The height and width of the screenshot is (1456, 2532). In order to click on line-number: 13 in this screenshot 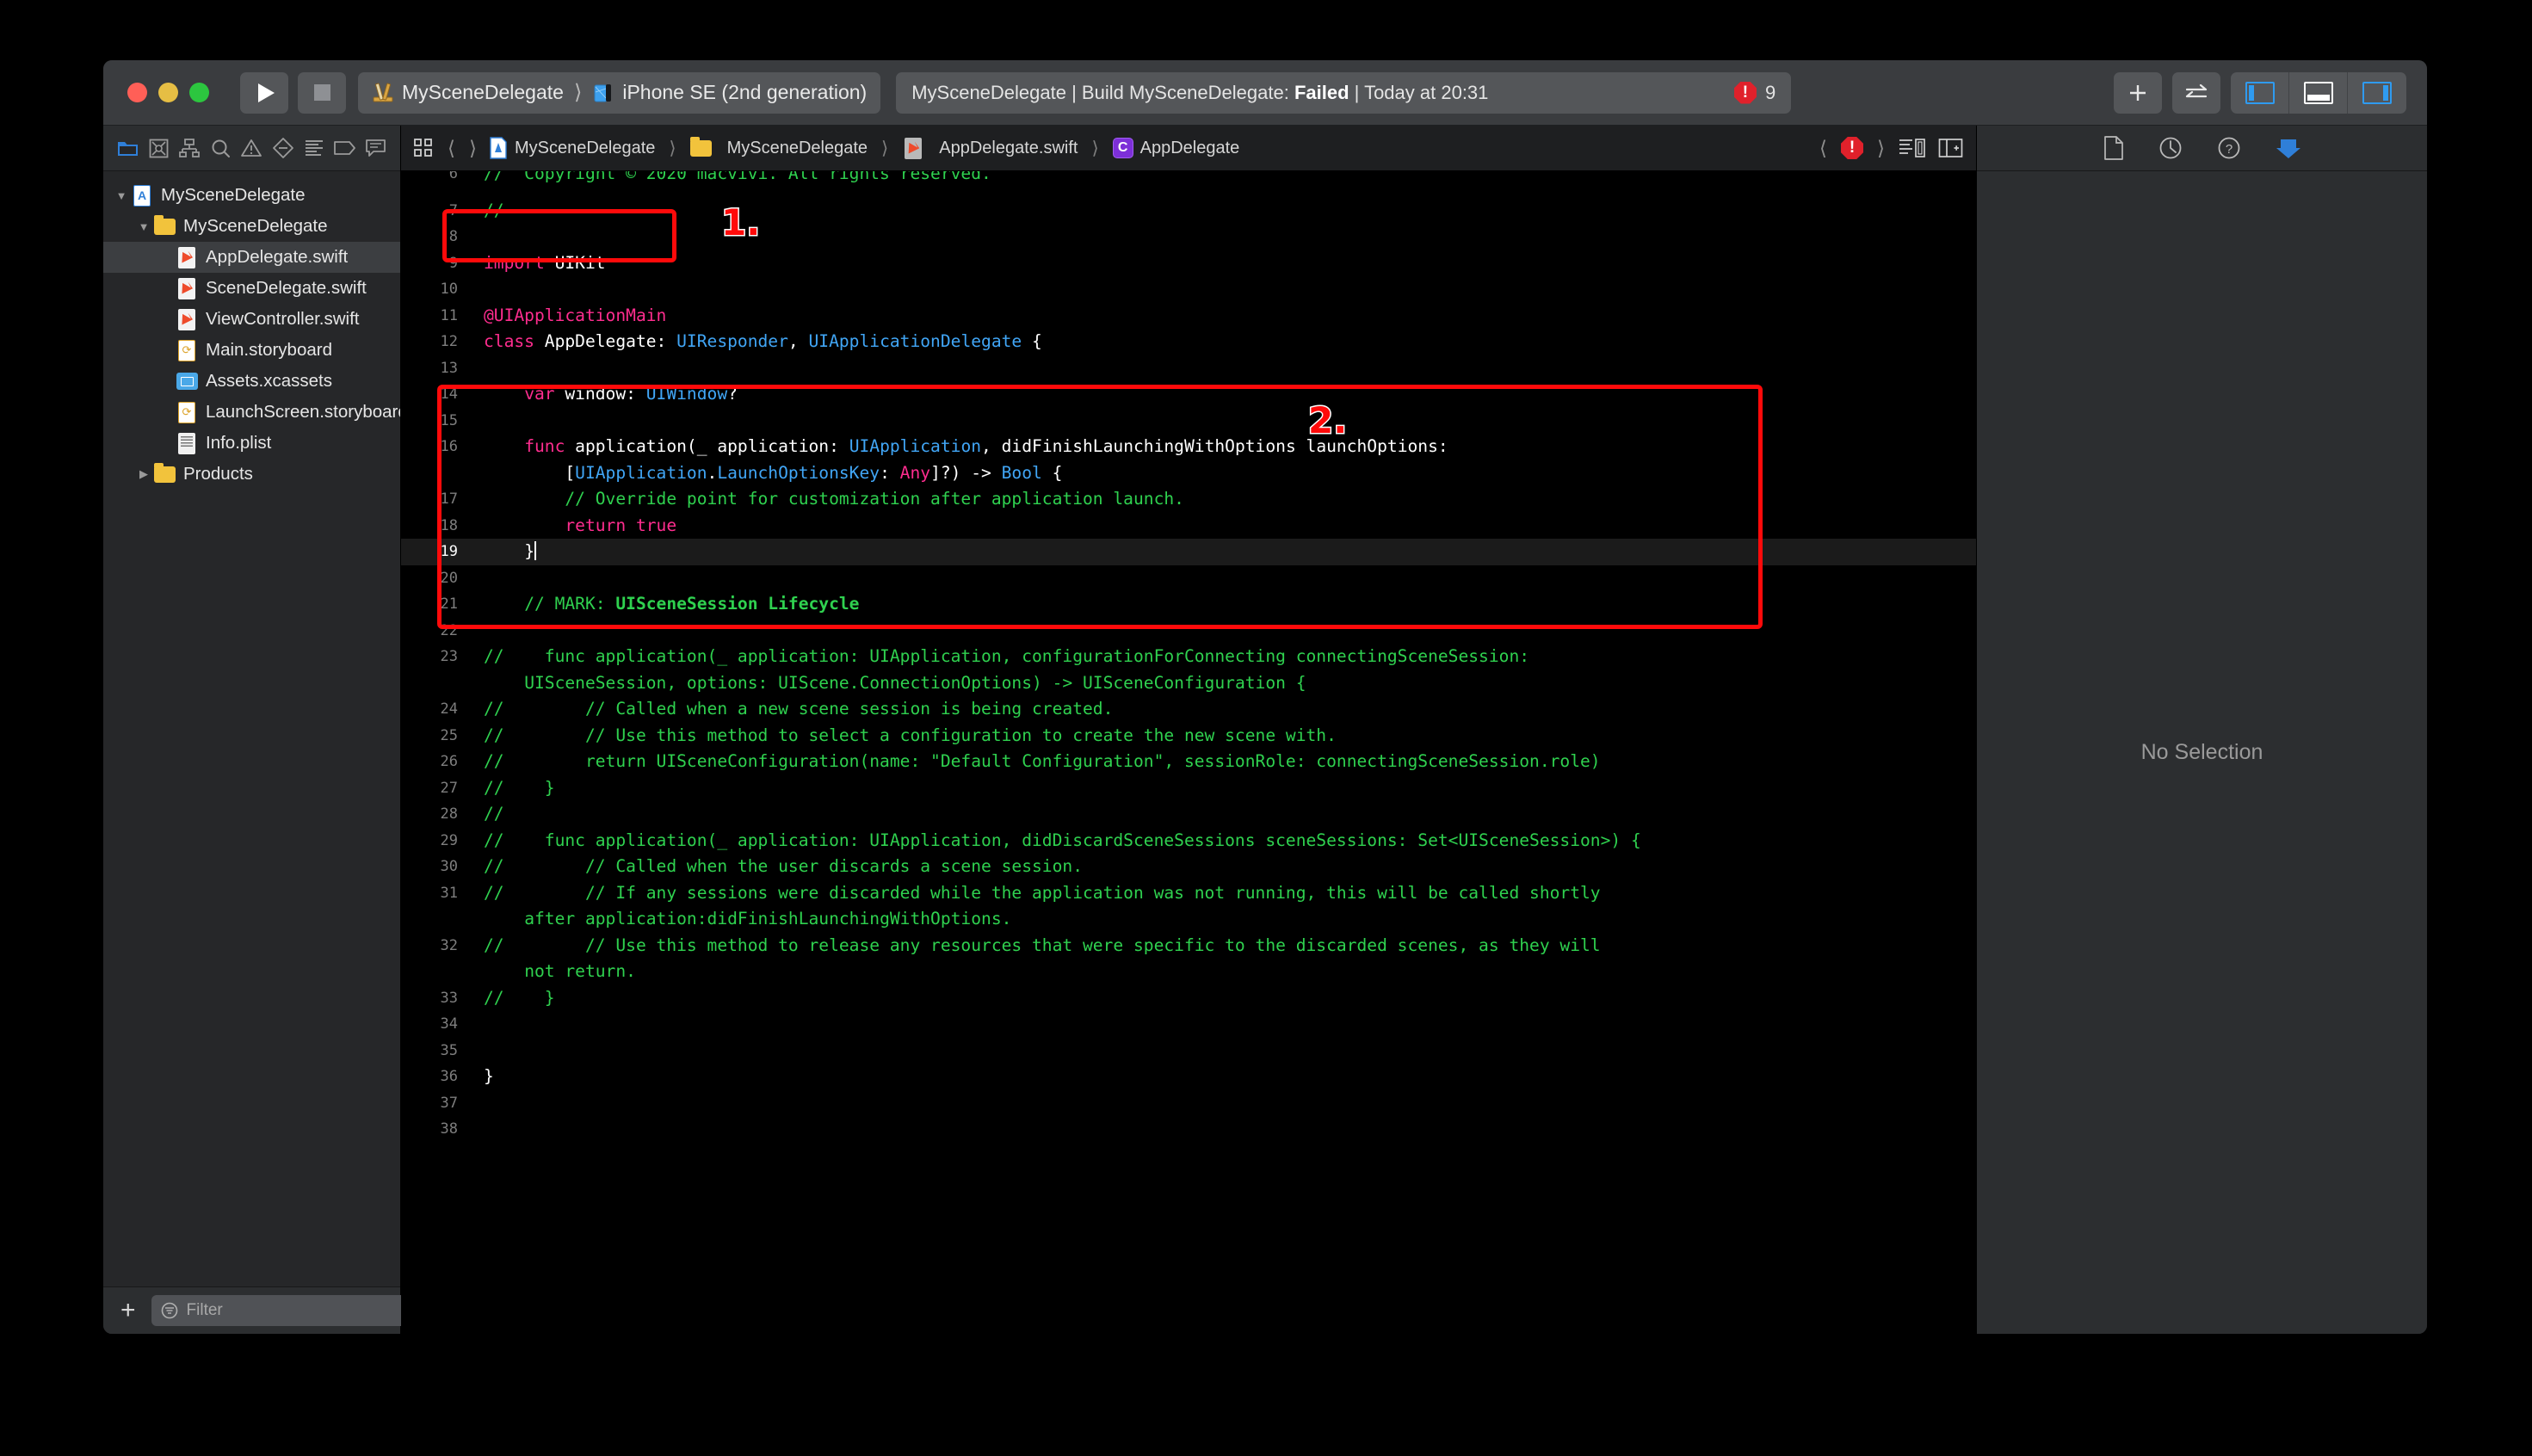, I will do `click(449, 368)`.